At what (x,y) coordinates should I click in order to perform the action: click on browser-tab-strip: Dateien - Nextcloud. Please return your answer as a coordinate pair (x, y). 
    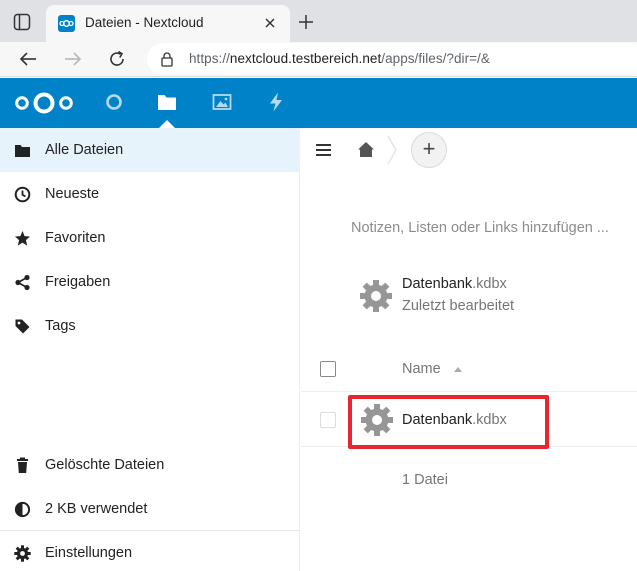
    Looking at the image, I should click on (318, 21).